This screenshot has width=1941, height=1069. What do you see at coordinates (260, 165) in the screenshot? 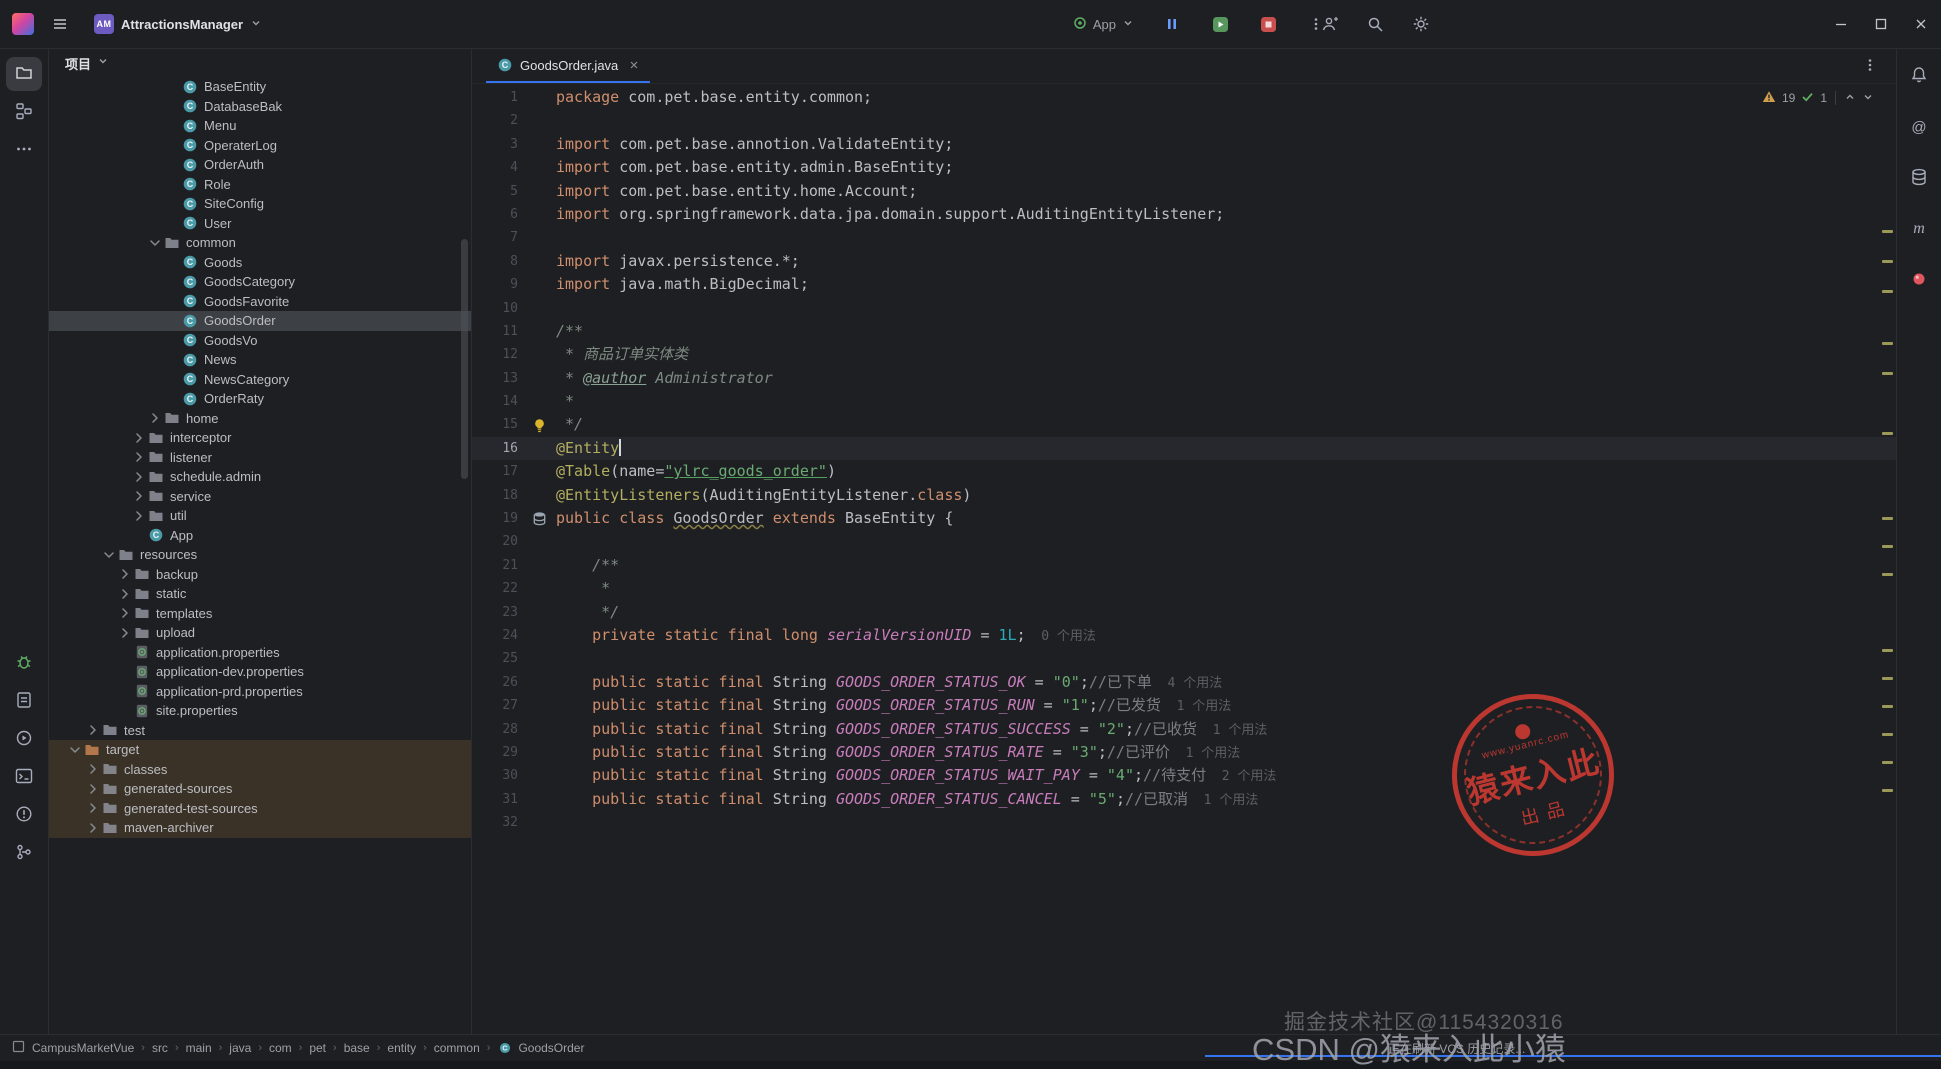
I see `tree-item-OrderAuth: C OrderAuth` at bounding box center [260, 165].